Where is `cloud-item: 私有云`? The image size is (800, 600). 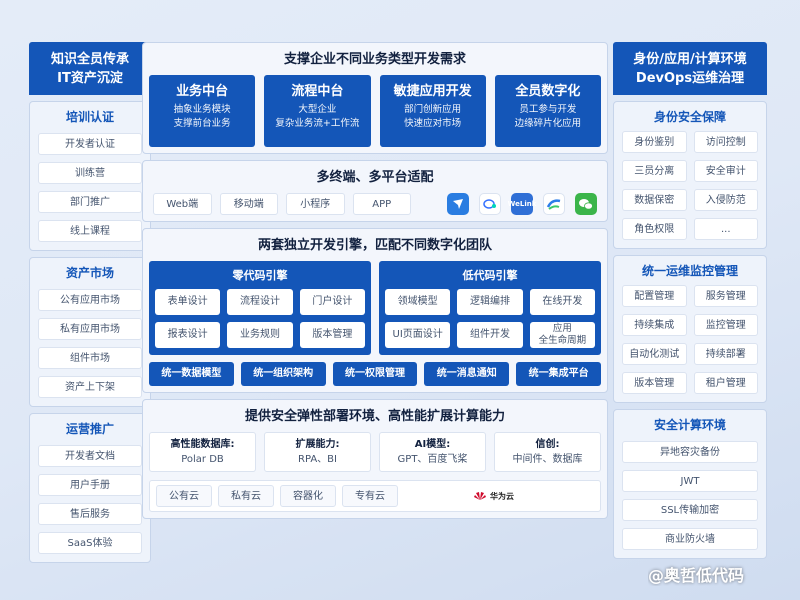 cloud-item: 私有云 is located at coordinates (246, 496).